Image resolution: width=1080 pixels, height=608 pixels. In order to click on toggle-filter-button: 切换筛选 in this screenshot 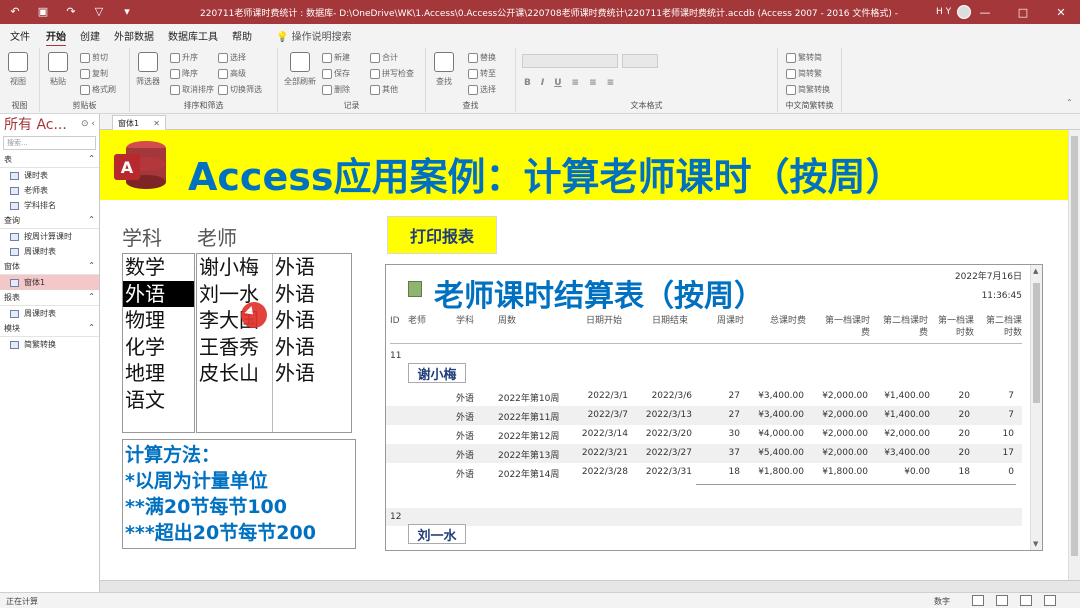, I will do `click(240, 89)`.